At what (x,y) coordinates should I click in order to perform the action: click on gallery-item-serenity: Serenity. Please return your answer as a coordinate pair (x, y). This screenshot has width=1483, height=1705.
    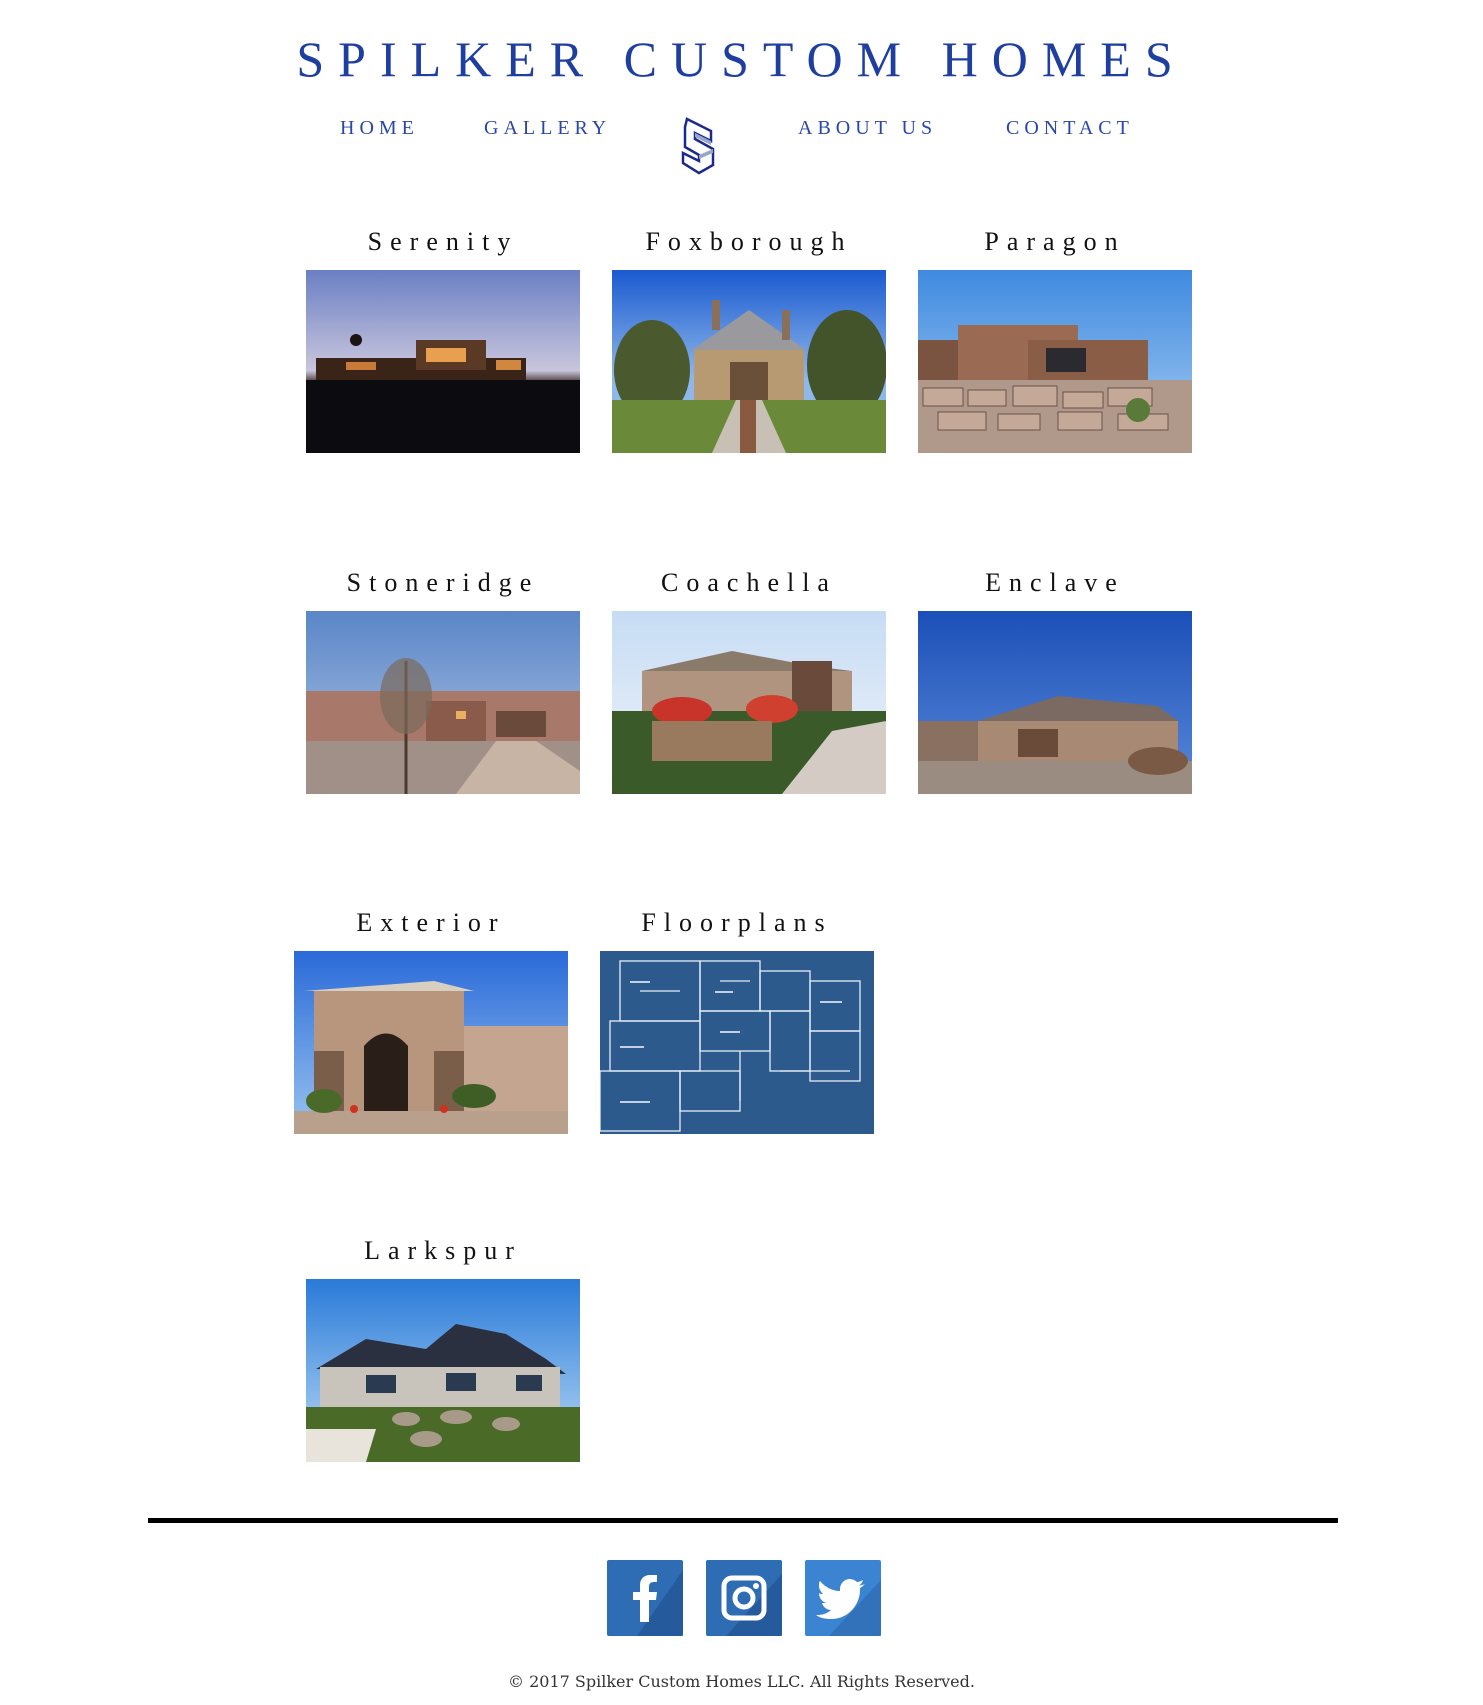
    Looking at the image, I should click on (443, 337).